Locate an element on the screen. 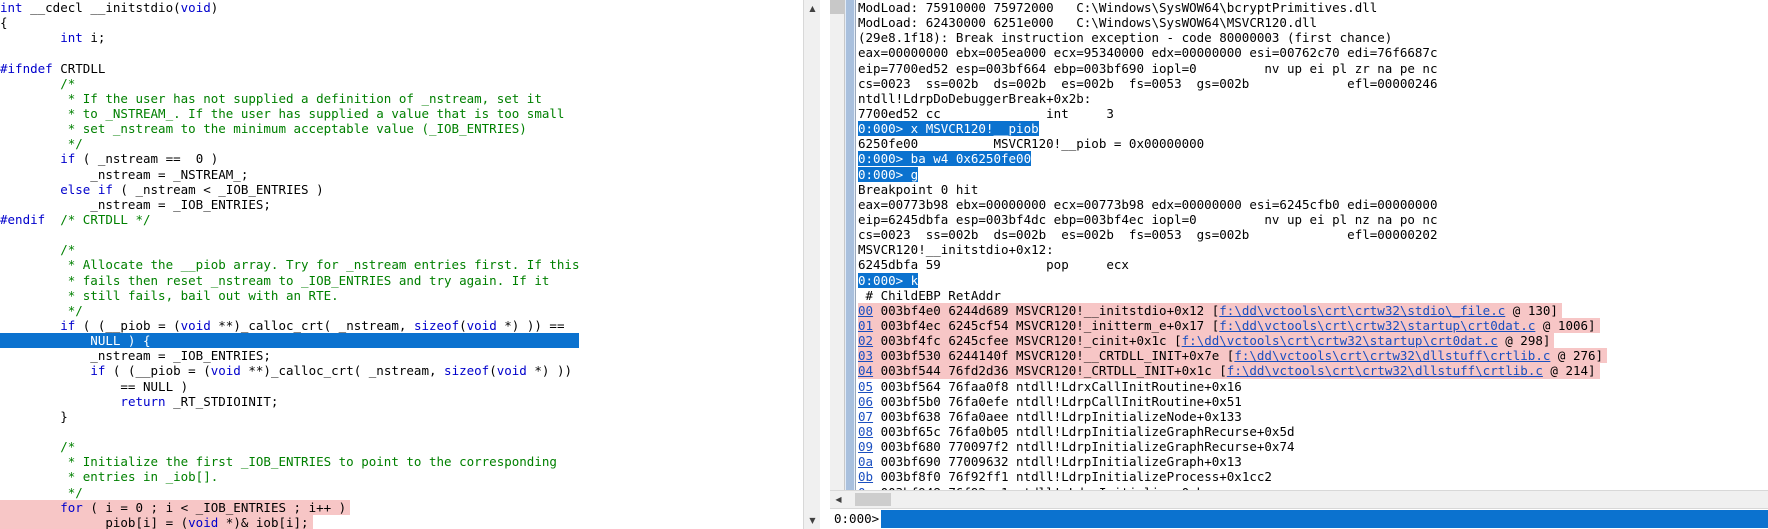  code-line: int i; is located at coordinates (83, 38).